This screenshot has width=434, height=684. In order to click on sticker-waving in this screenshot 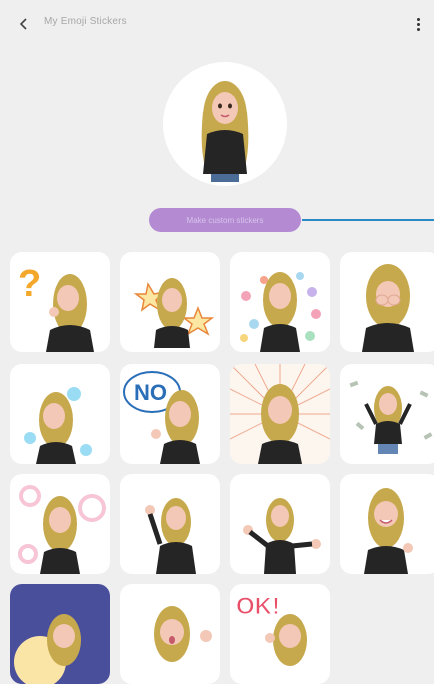, I will do `click(170, 524)`.